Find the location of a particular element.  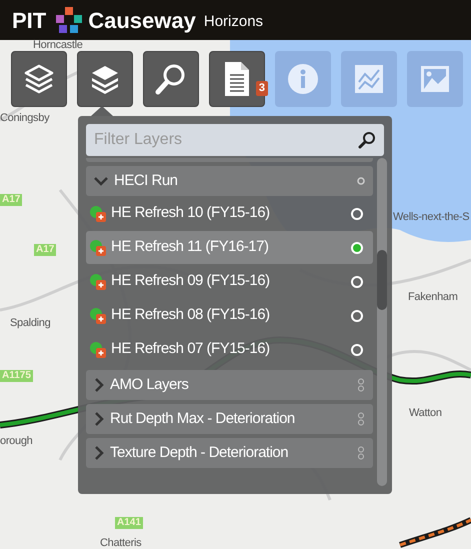

layer-item: HE Refresh 09 (FY15-16) is located at coordinates (229, 281).